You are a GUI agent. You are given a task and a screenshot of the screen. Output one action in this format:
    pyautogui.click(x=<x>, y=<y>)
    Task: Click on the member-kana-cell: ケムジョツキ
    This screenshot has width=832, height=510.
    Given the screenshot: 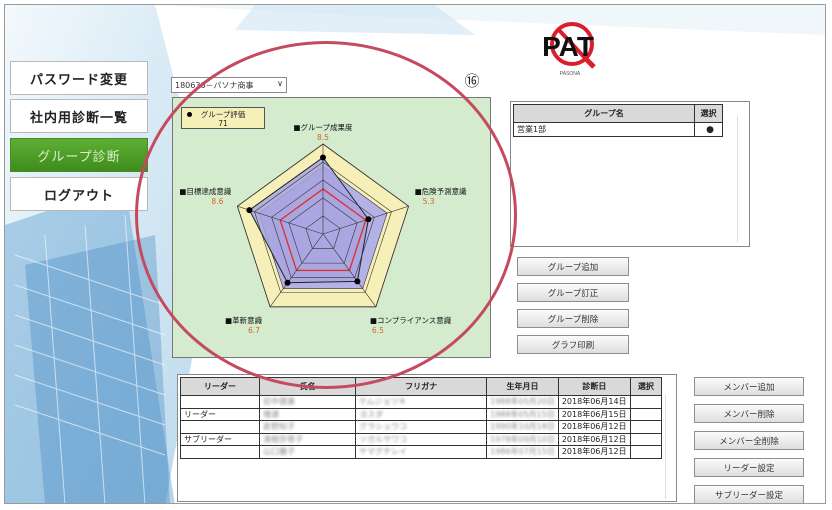 What is the action you would take?
    pyautogui.click(x=421, y=402)
    